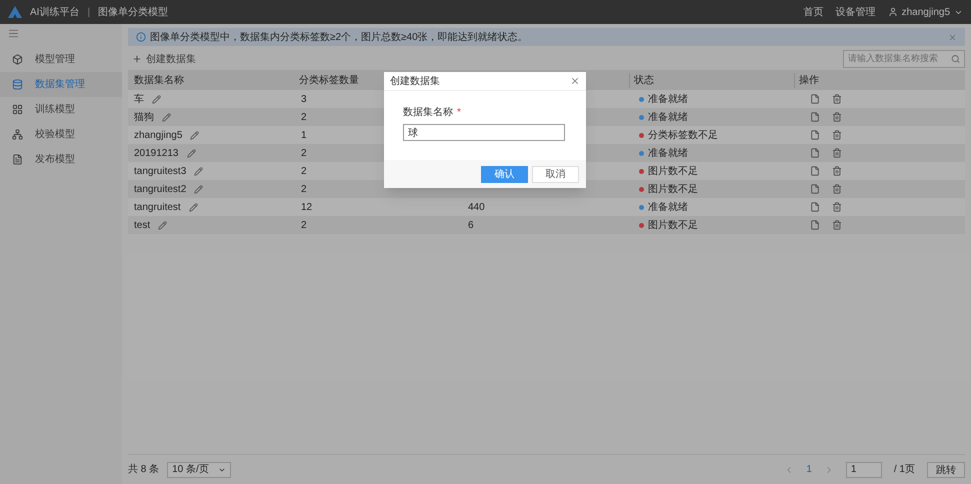 The width and height of the screenshot is (971, 484). What do you see at coordinates (955, 59) in the screenshot?
I see `search-icon` at bounding box center [955, 59].